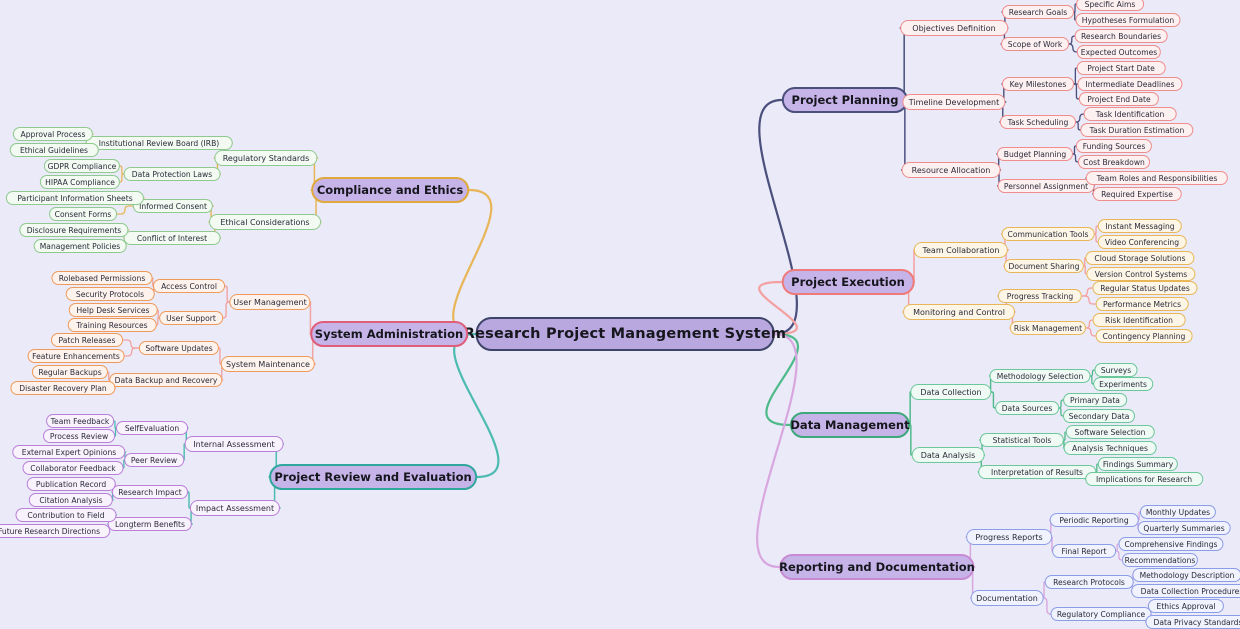  Describe the element at coordinates (1040, 376) in the screenshot. I see `node-methodology-selection: Methodology Selection` at that location.